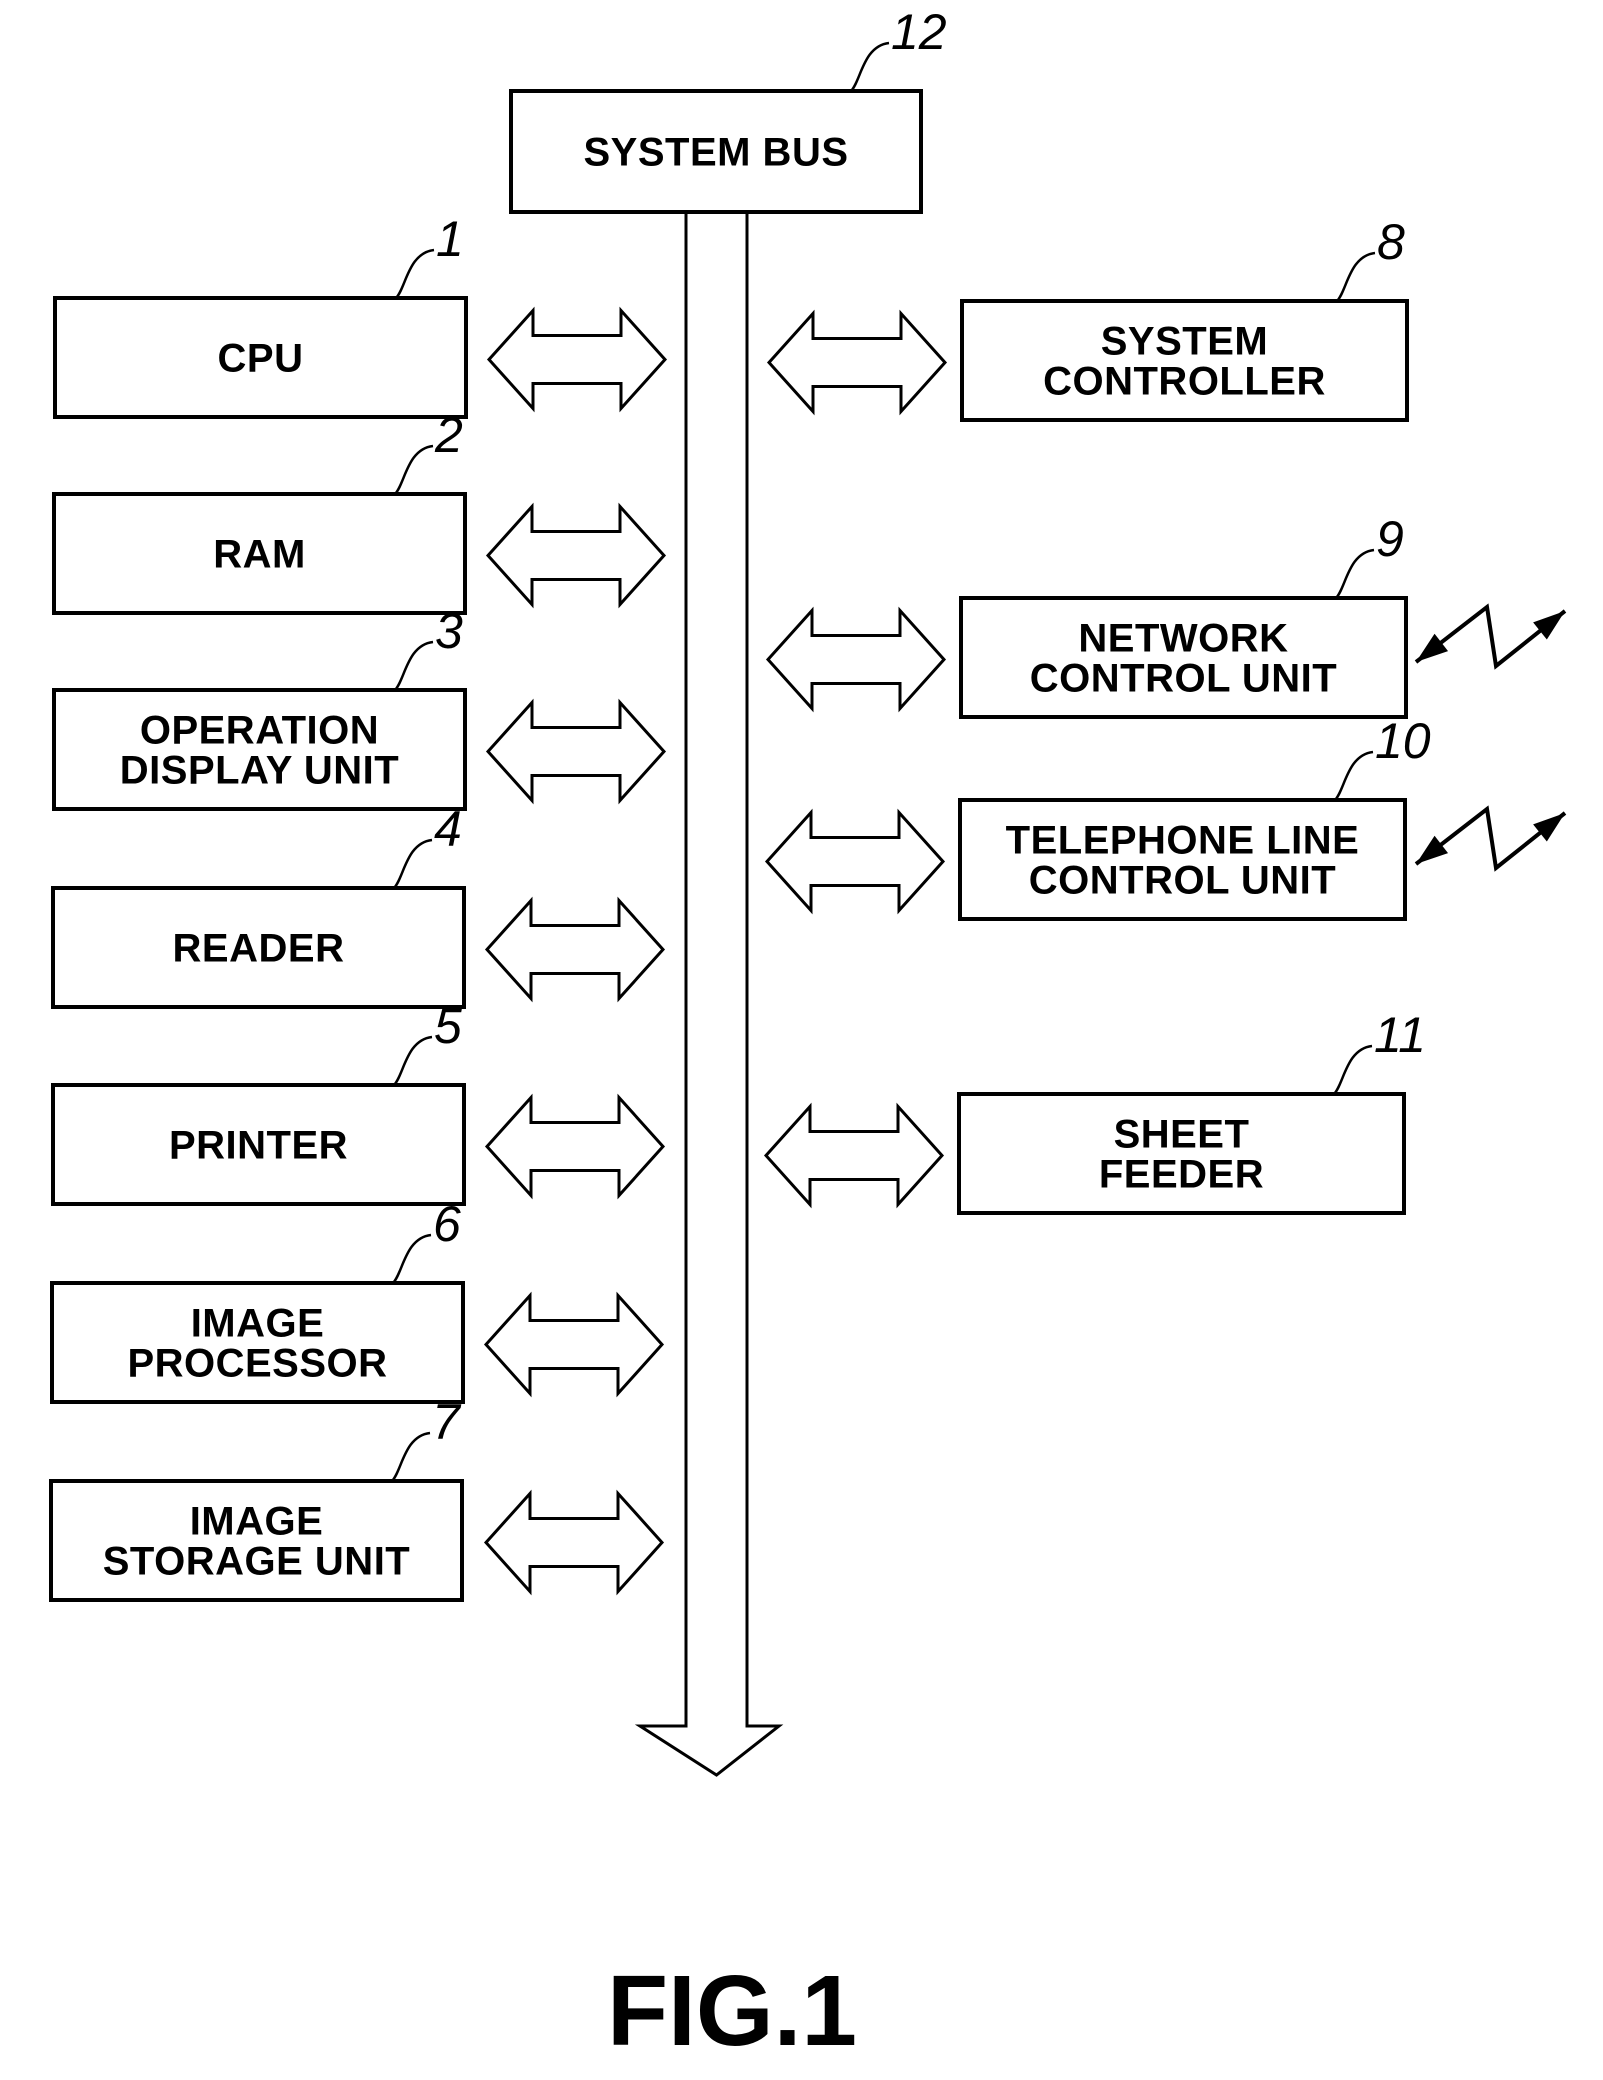 This screenshot has height=2080, width=1603. What do you see at coordinates (257, 1562) in the screenshot?
I see `block-image-storage-unit-label-line: STORAGE UNIT` at bounding box center [257, 1562].